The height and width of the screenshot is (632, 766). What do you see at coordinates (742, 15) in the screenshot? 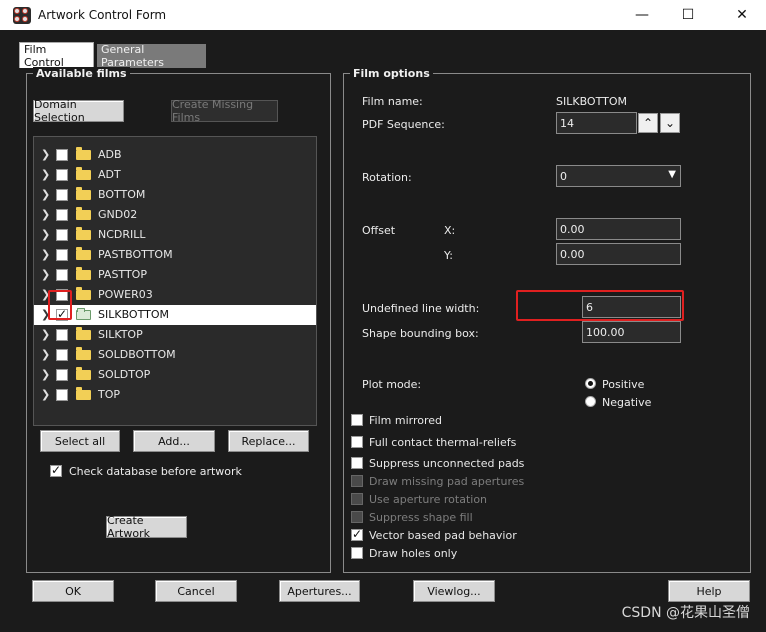
I see `close-icon: ✕` at bounding box center [742, 15].